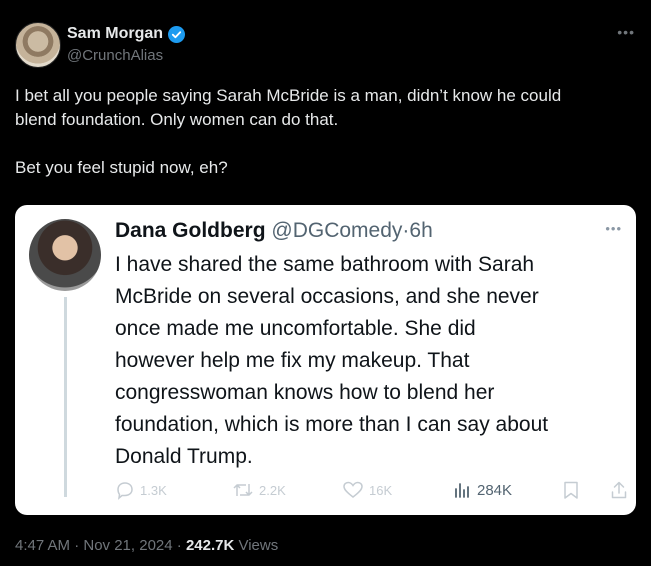  I want to click on quoted-tweet-time: 6h, so click(420, 230).